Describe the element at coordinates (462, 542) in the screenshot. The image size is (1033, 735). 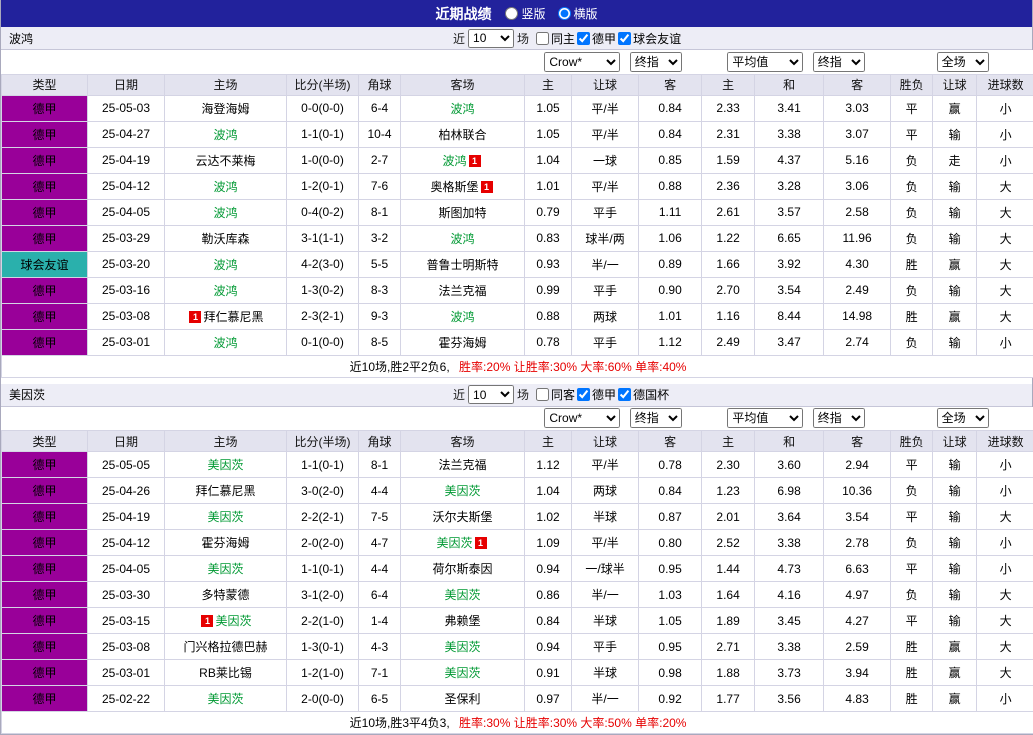
I see `away-team-cell: 美因茨 1` at that location.